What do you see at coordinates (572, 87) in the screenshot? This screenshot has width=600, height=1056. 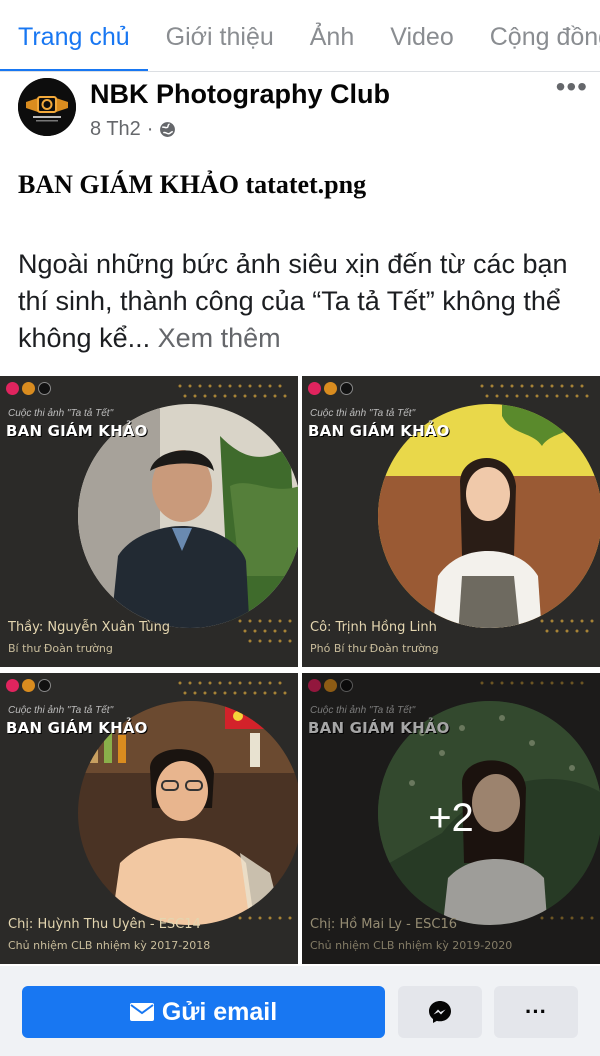 I see `post-options-icon: •••` at bounding box center [572, 87].